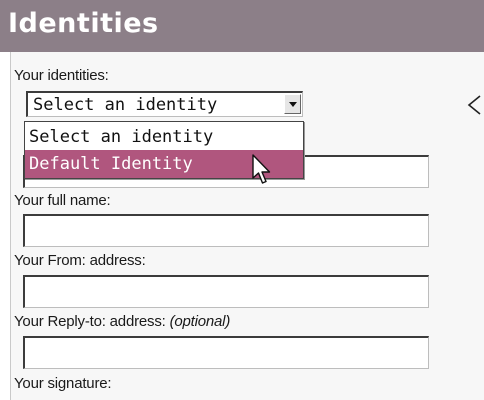  I want to click on page-title: Identities, so click(83, 23).